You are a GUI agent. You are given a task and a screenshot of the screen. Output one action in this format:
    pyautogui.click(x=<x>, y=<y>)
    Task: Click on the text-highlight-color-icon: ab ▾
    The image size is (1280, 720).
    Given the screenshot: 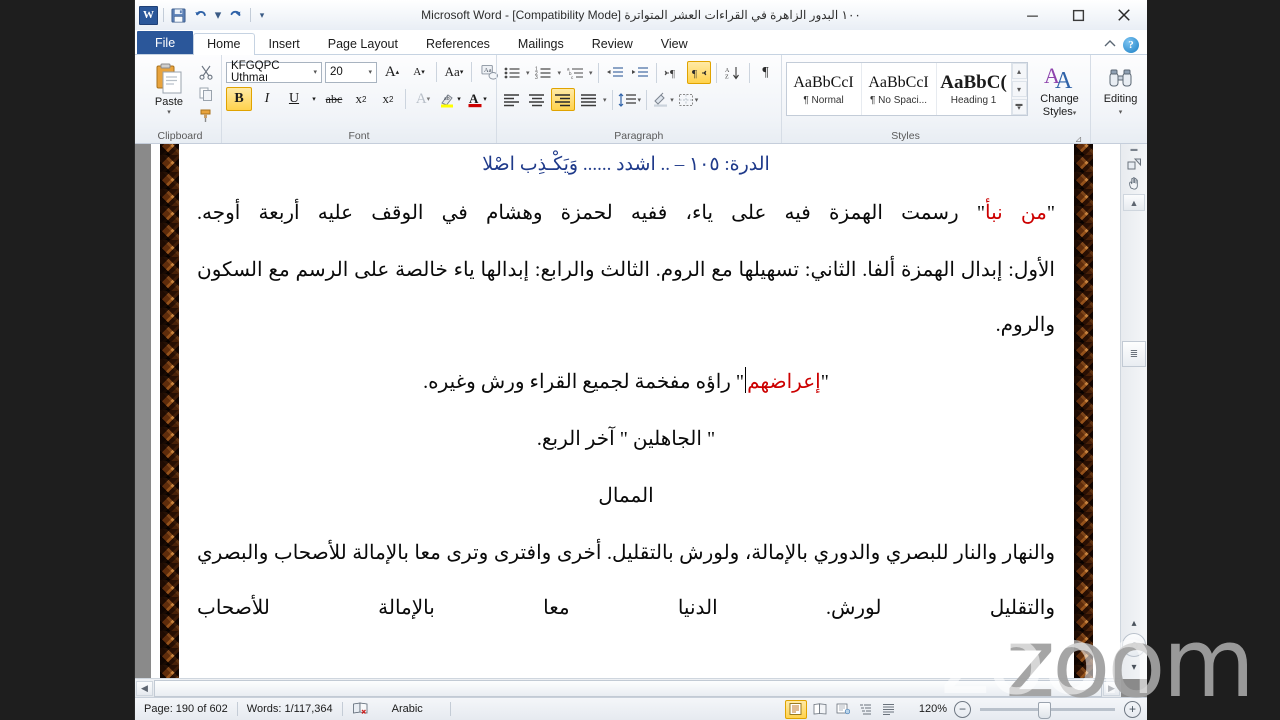 What is the action you would take?
    pyautogui.click(x=450, y=99)
    